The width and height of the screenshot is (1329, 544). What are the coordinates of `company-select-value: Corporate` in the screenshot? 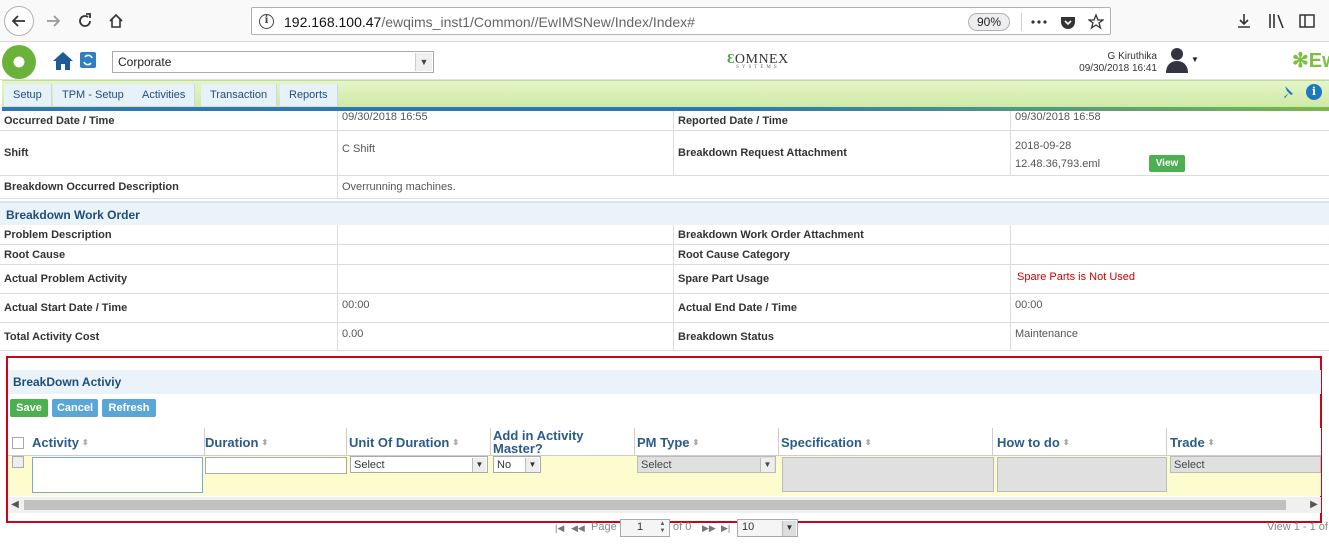 It's located at (145, 62).